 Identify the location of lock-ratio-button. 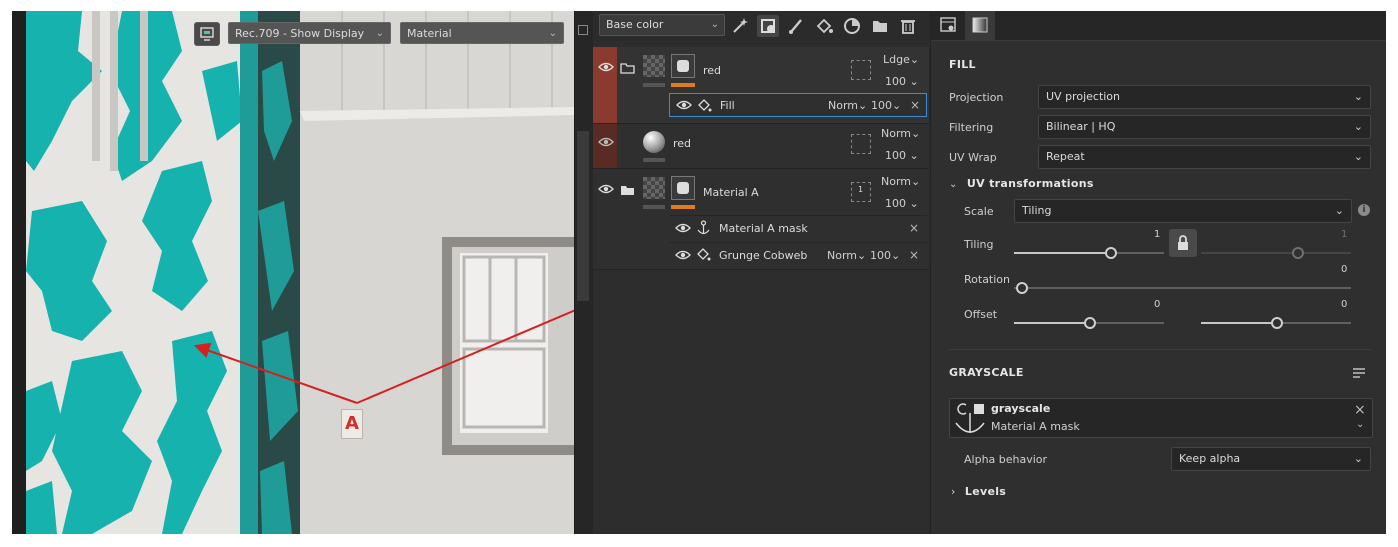
(1183, 243).